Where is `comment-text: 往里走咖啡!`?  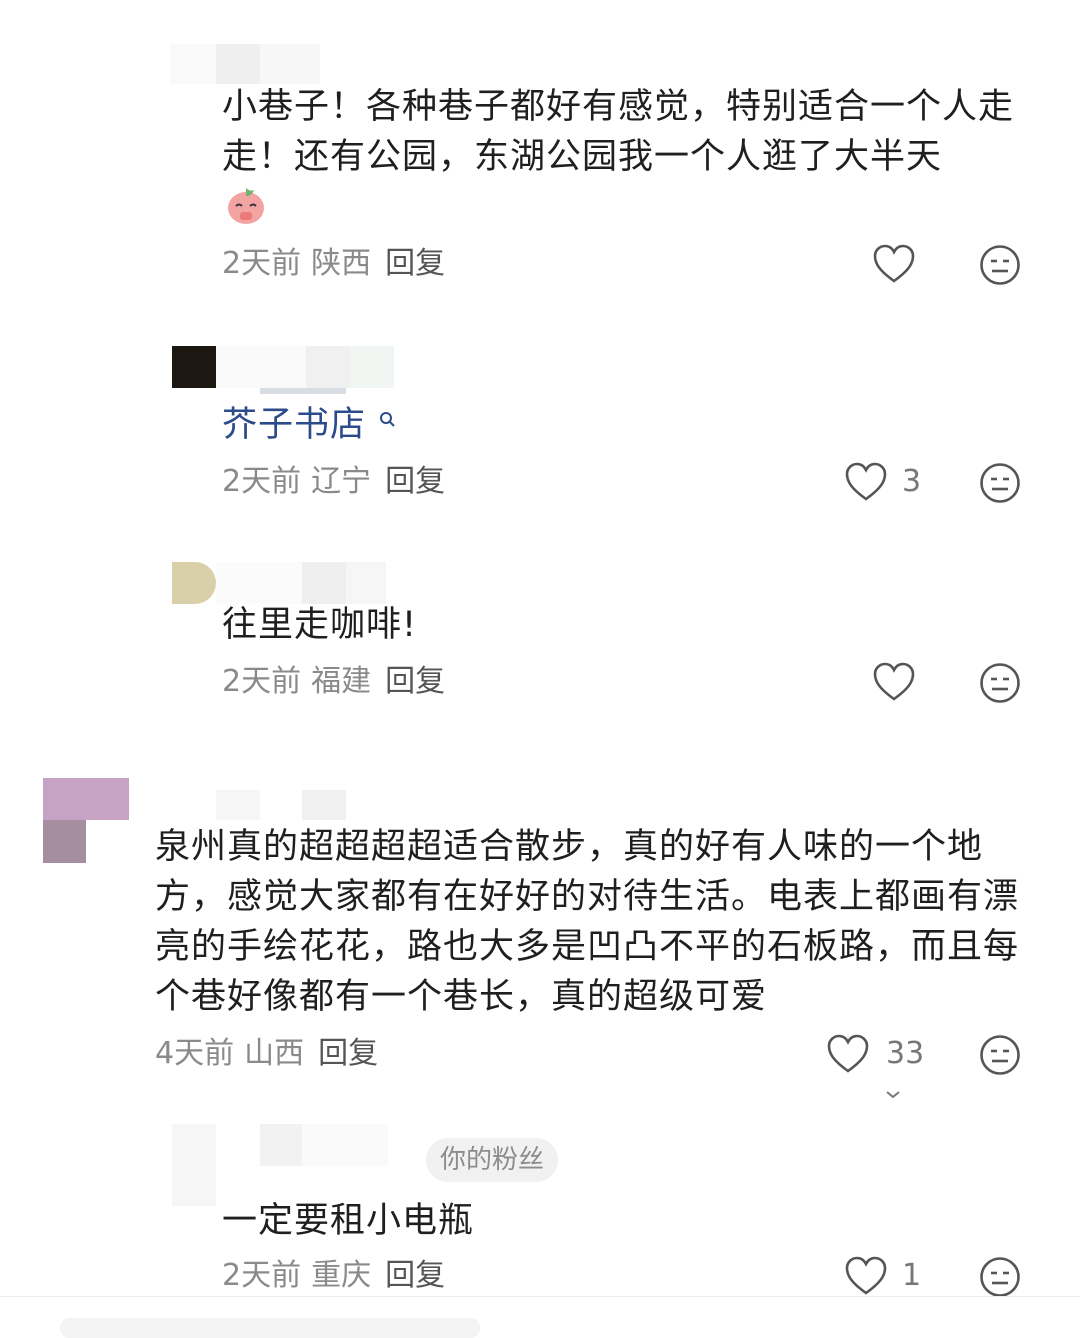 comment-text: 往里走咖啡! is located at coordinates (320, 625).